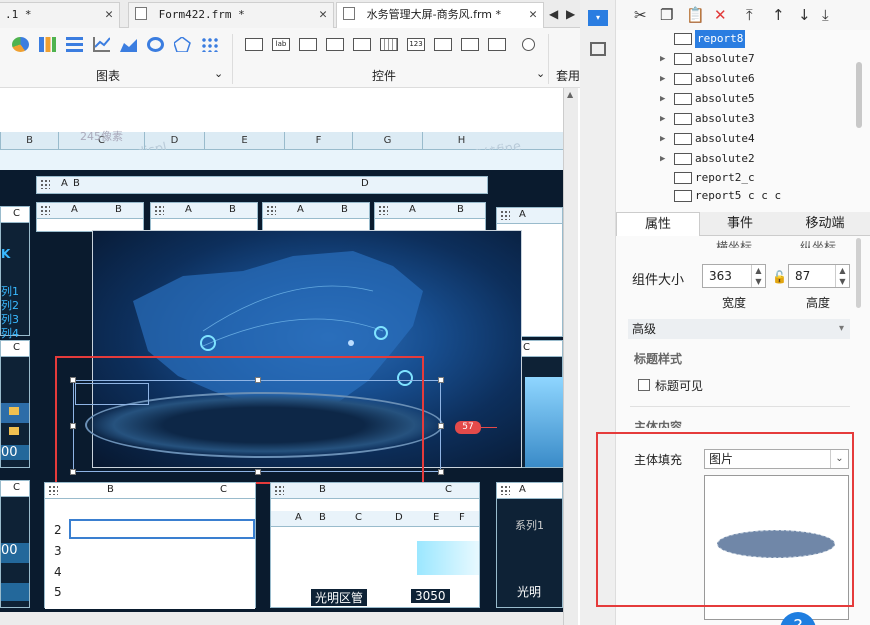 The image size is (870, 625). Describe the element at coordinates (858, 273) in the screenshot. I see `props-scrollbar` at that location.